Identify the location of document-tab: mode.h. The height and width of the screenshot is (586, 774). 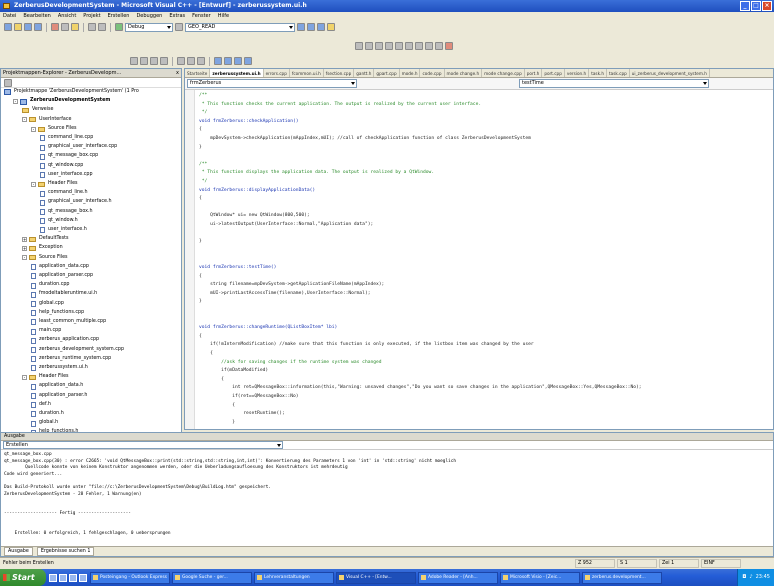
(410, 73).